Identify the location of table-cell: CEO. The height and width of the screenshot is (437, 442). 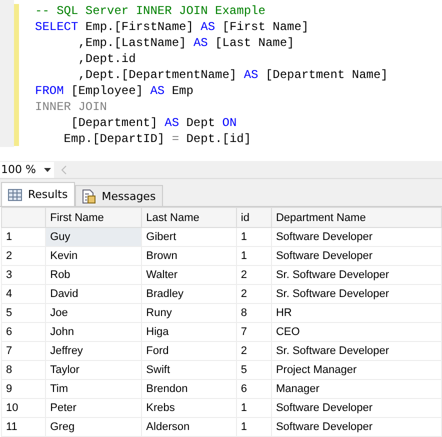
(356, 332).